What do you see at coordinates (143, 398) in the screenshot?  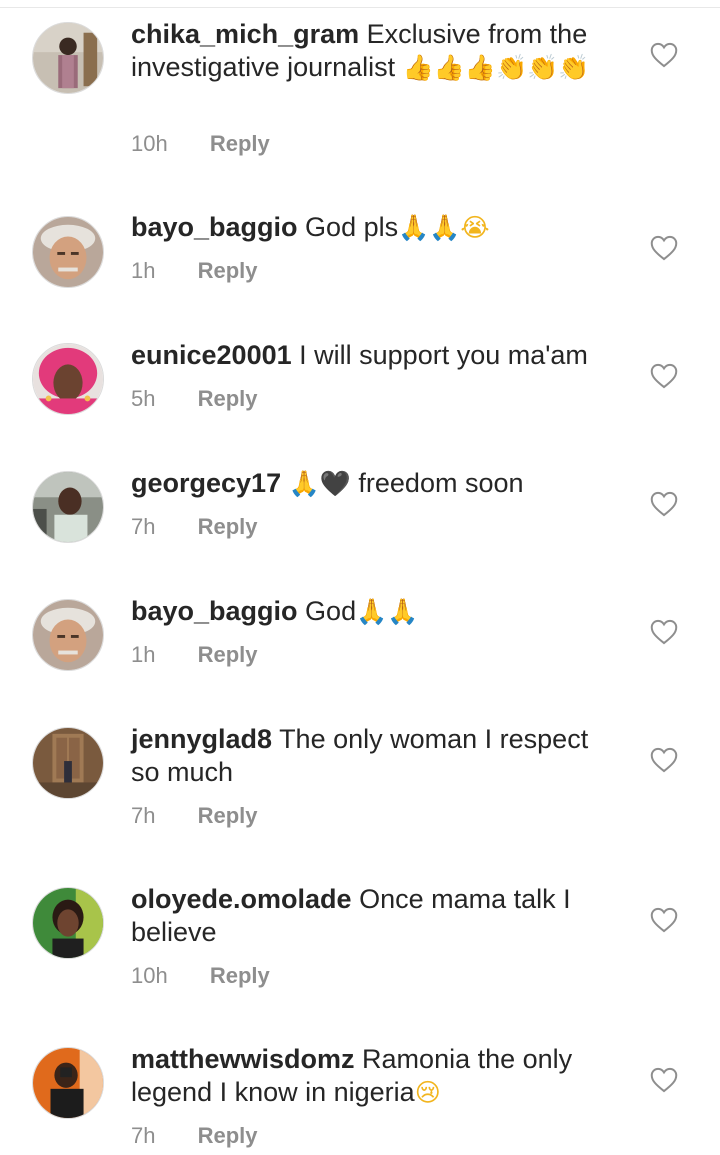 I see `comment-time: 5h` at bounding box center [143, 398].